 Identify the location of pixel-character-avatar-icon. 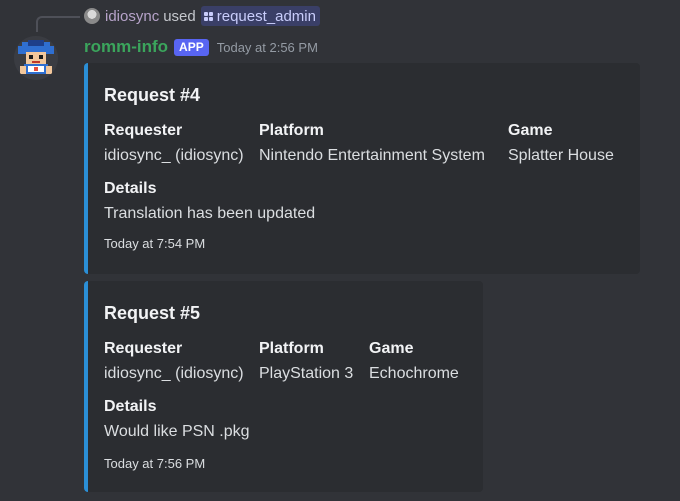
(36, 58).